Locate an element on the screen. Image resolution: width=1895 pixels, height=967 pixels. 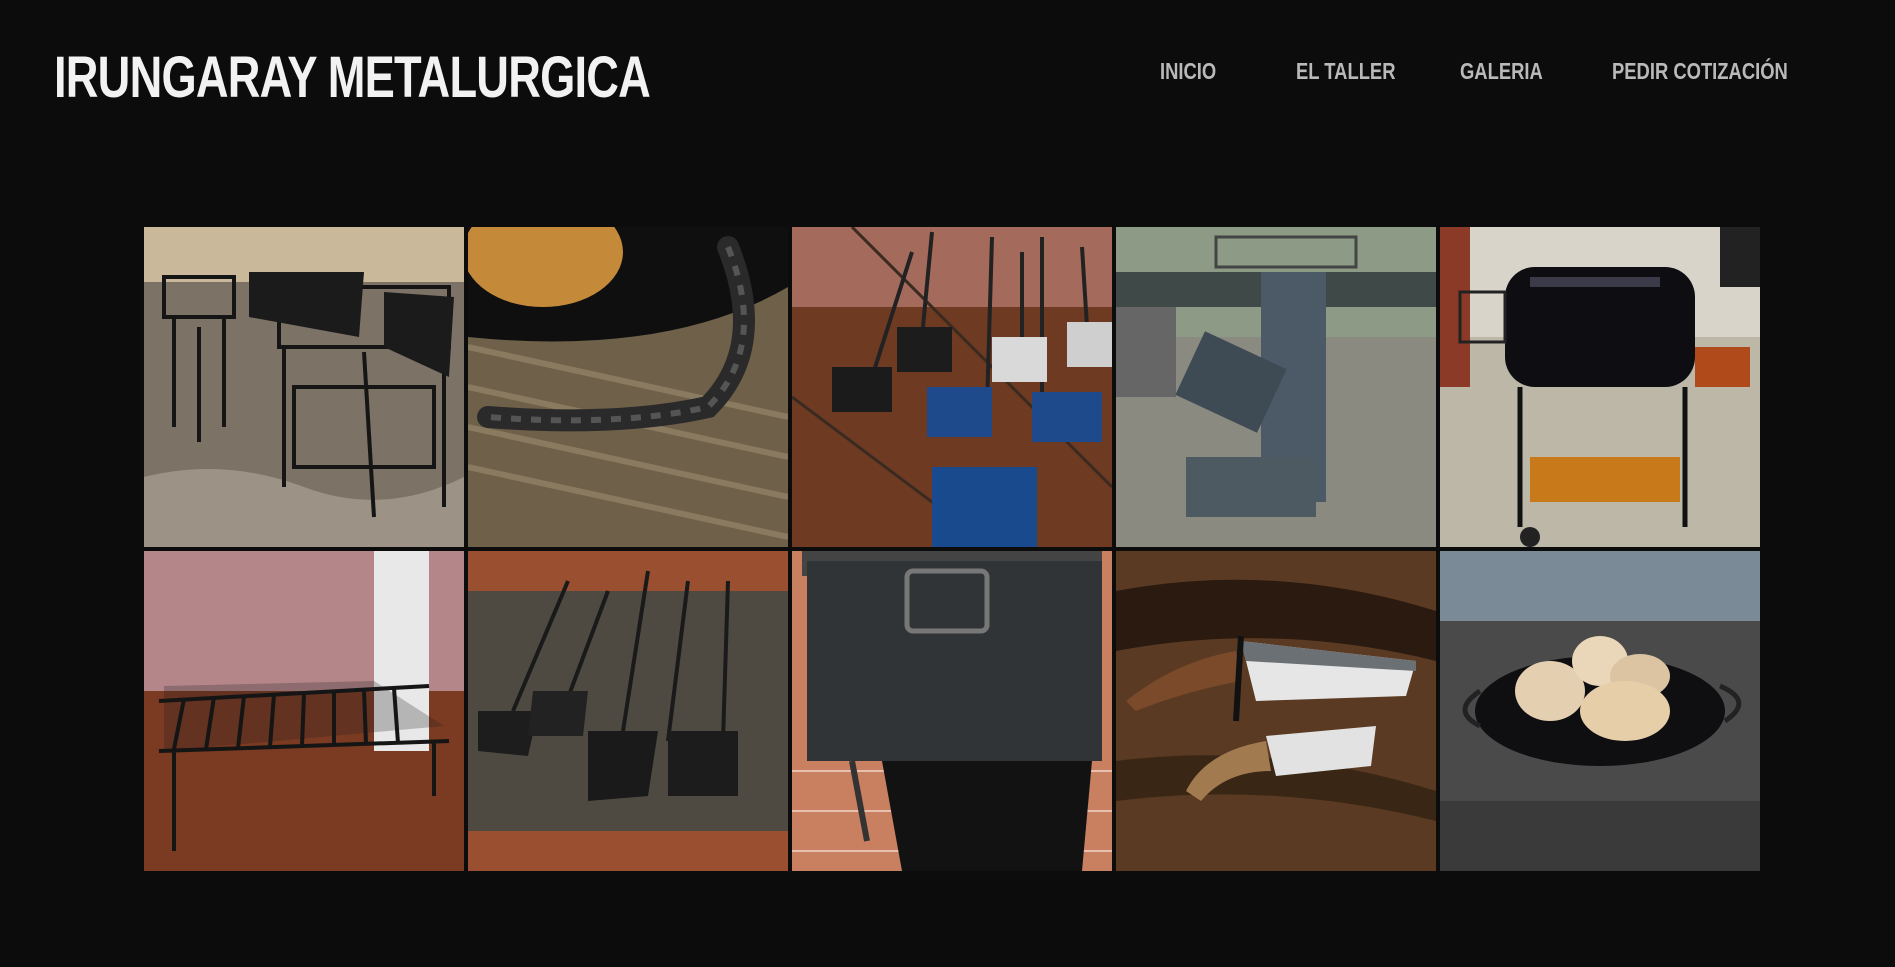
antler-knives-image is located at coordinates (1276, 711).